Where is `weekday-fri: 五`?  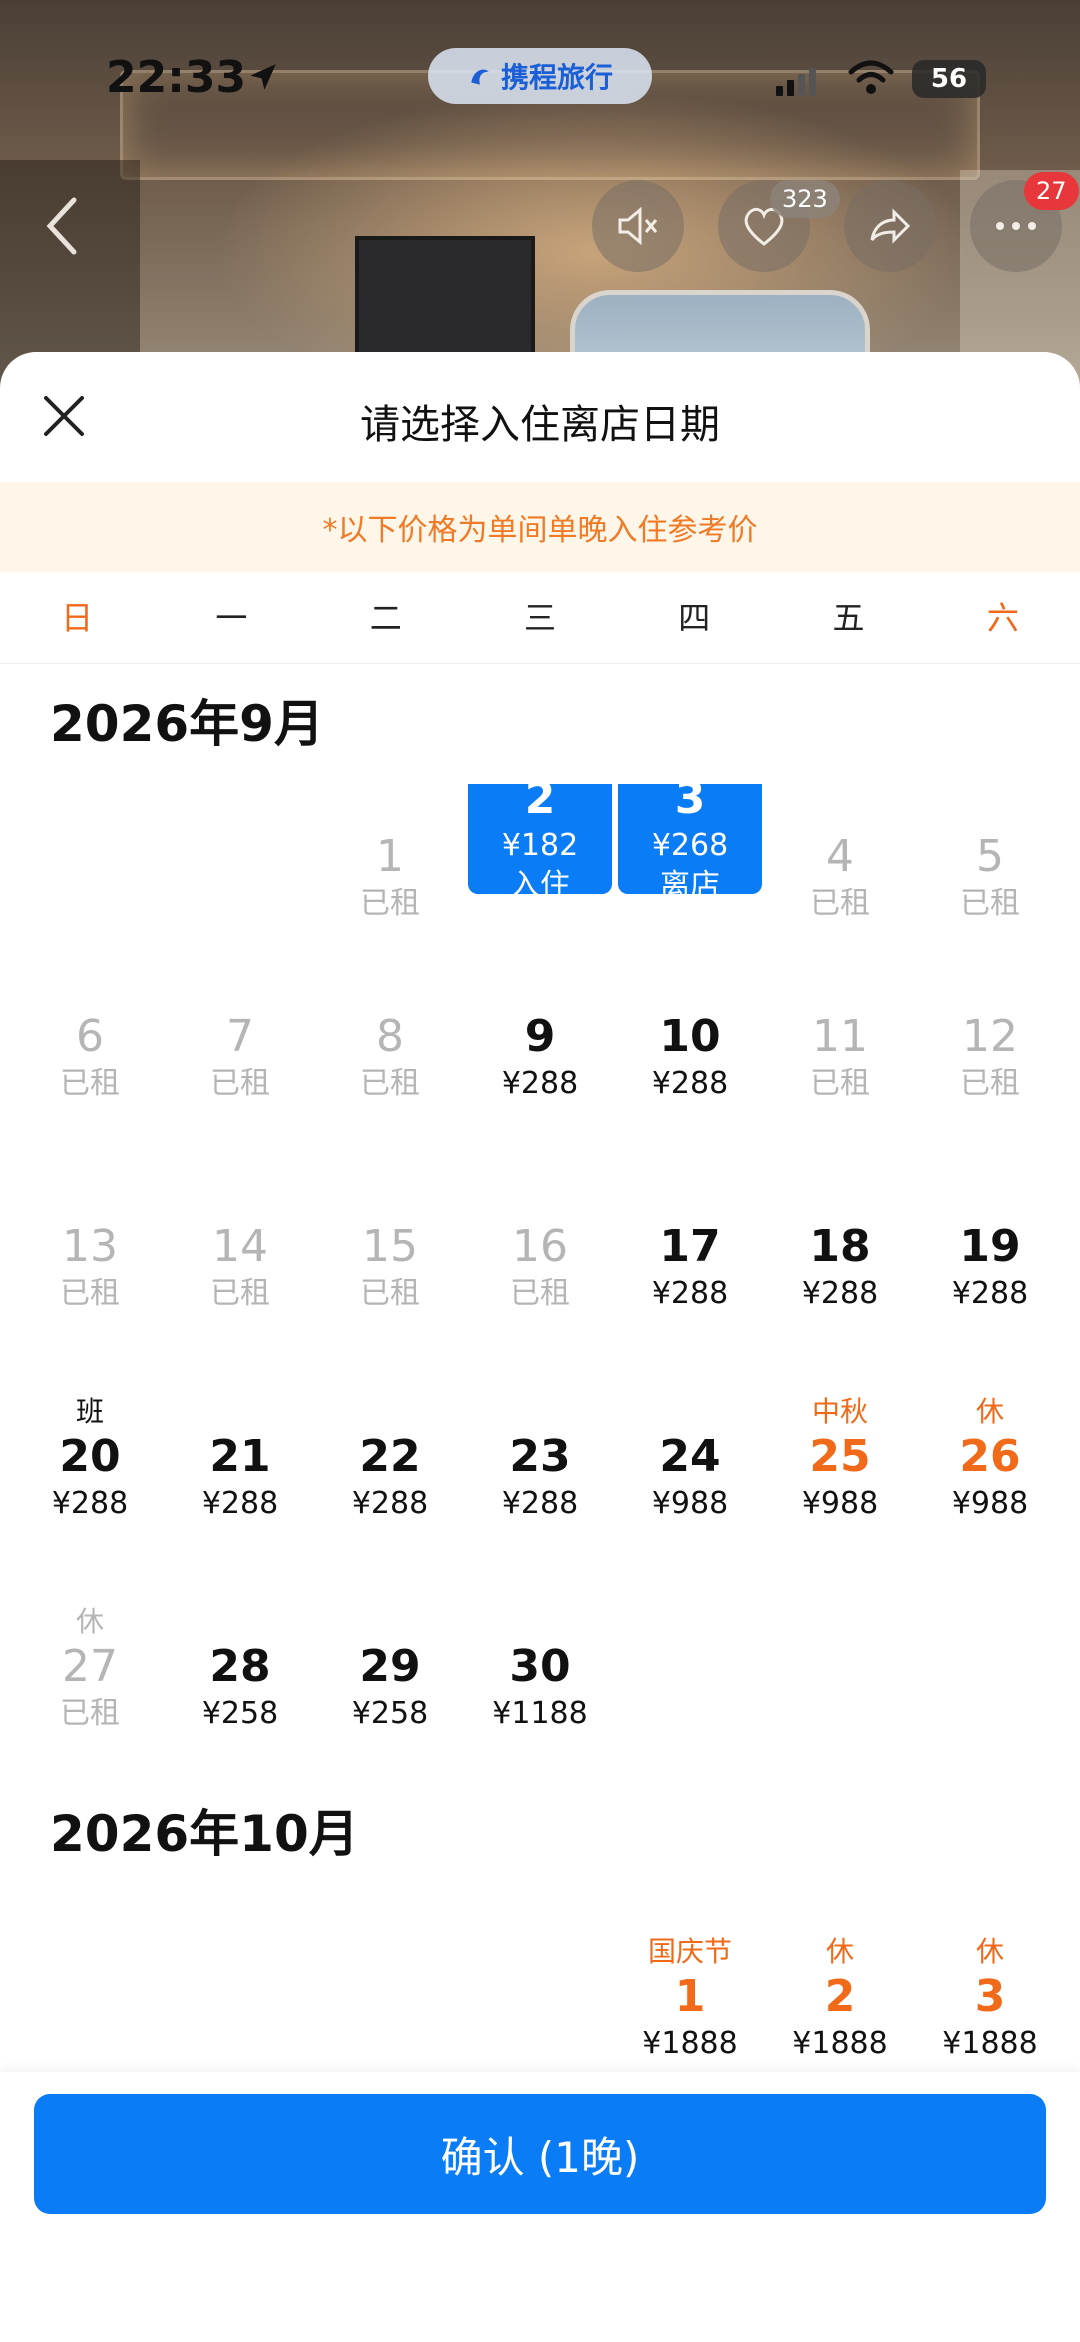
weekday-fri: 五 is located at coordinates (848, 618).